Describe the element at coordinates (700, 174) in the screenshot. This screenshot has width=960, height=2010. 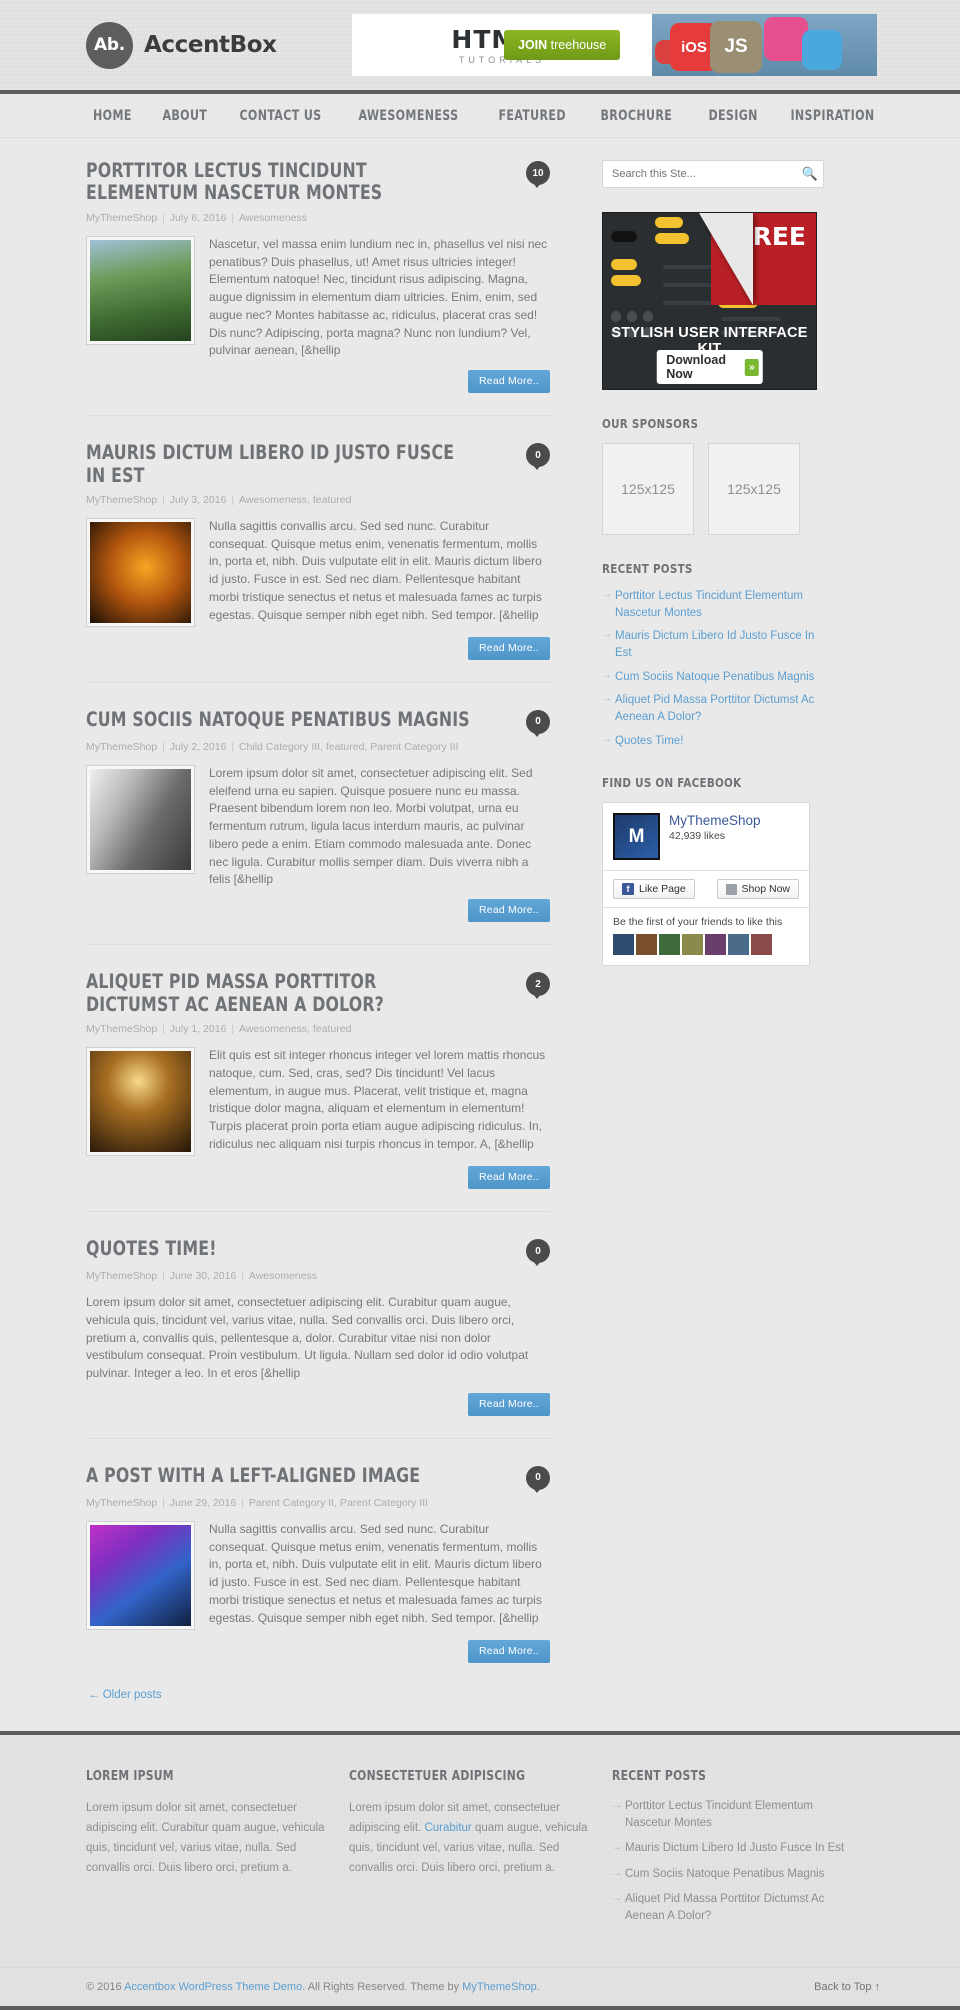
I see `search-input` at that location.